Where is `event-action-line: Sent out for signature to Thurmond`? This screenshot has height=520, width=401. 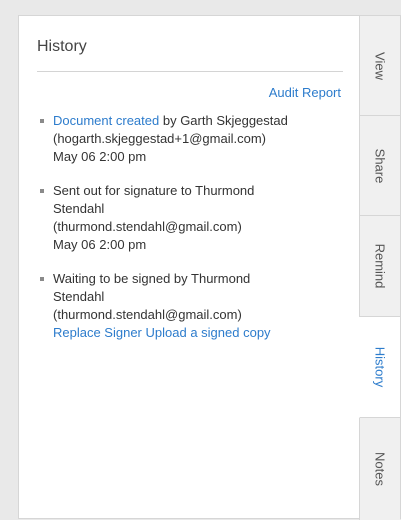
event-action-line: Sent out for signature to Thurmond is located at coordinates (199, 191).